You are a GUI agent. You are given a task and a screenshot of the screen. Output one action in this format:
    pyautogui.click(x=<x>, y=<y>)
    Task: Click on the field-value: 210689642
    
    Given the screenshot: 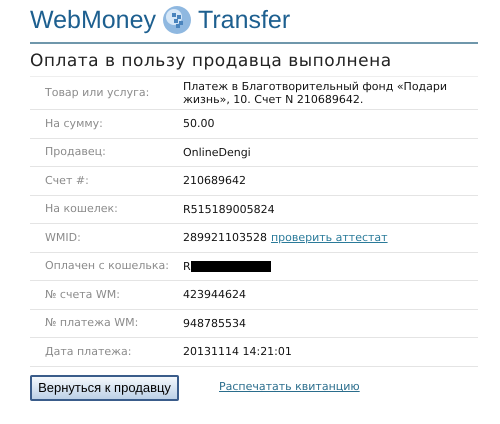 What is the action you would take?
    pyautogui.click(x=214, y=181)
    